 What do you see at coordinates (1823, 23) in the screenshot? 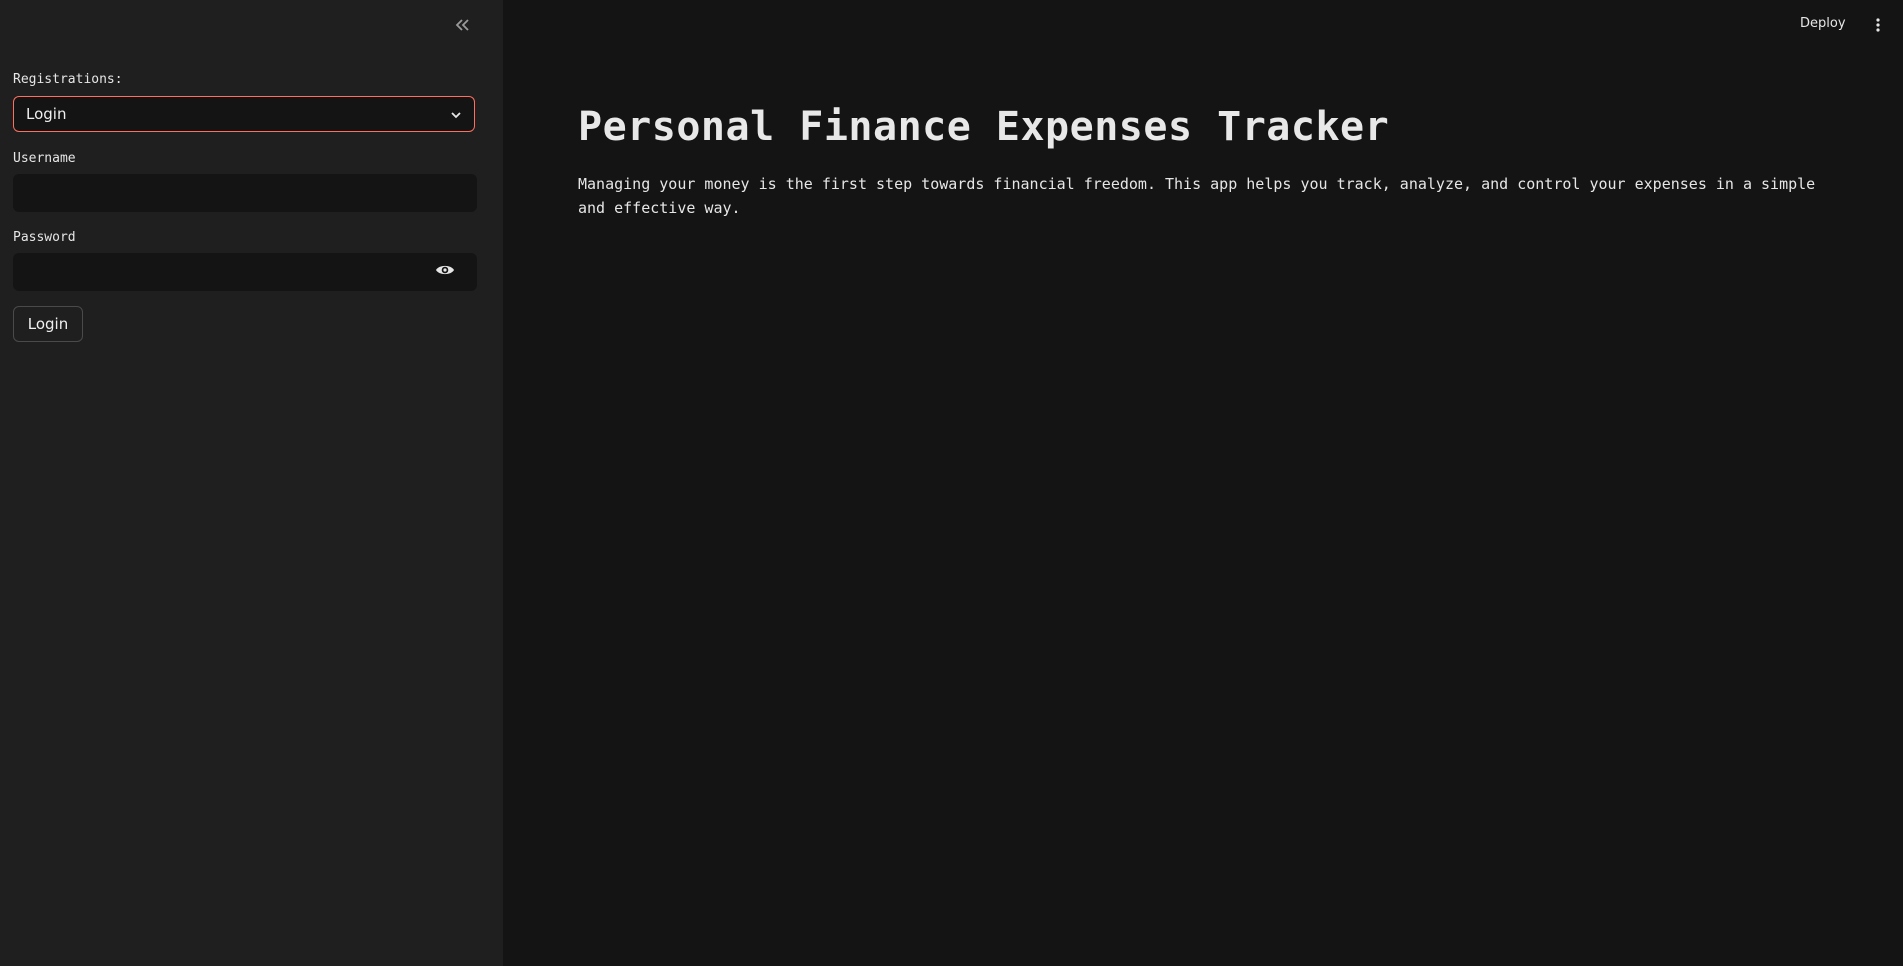
I see `deploy-button: Deploy` at bounding box center [1823, 23].